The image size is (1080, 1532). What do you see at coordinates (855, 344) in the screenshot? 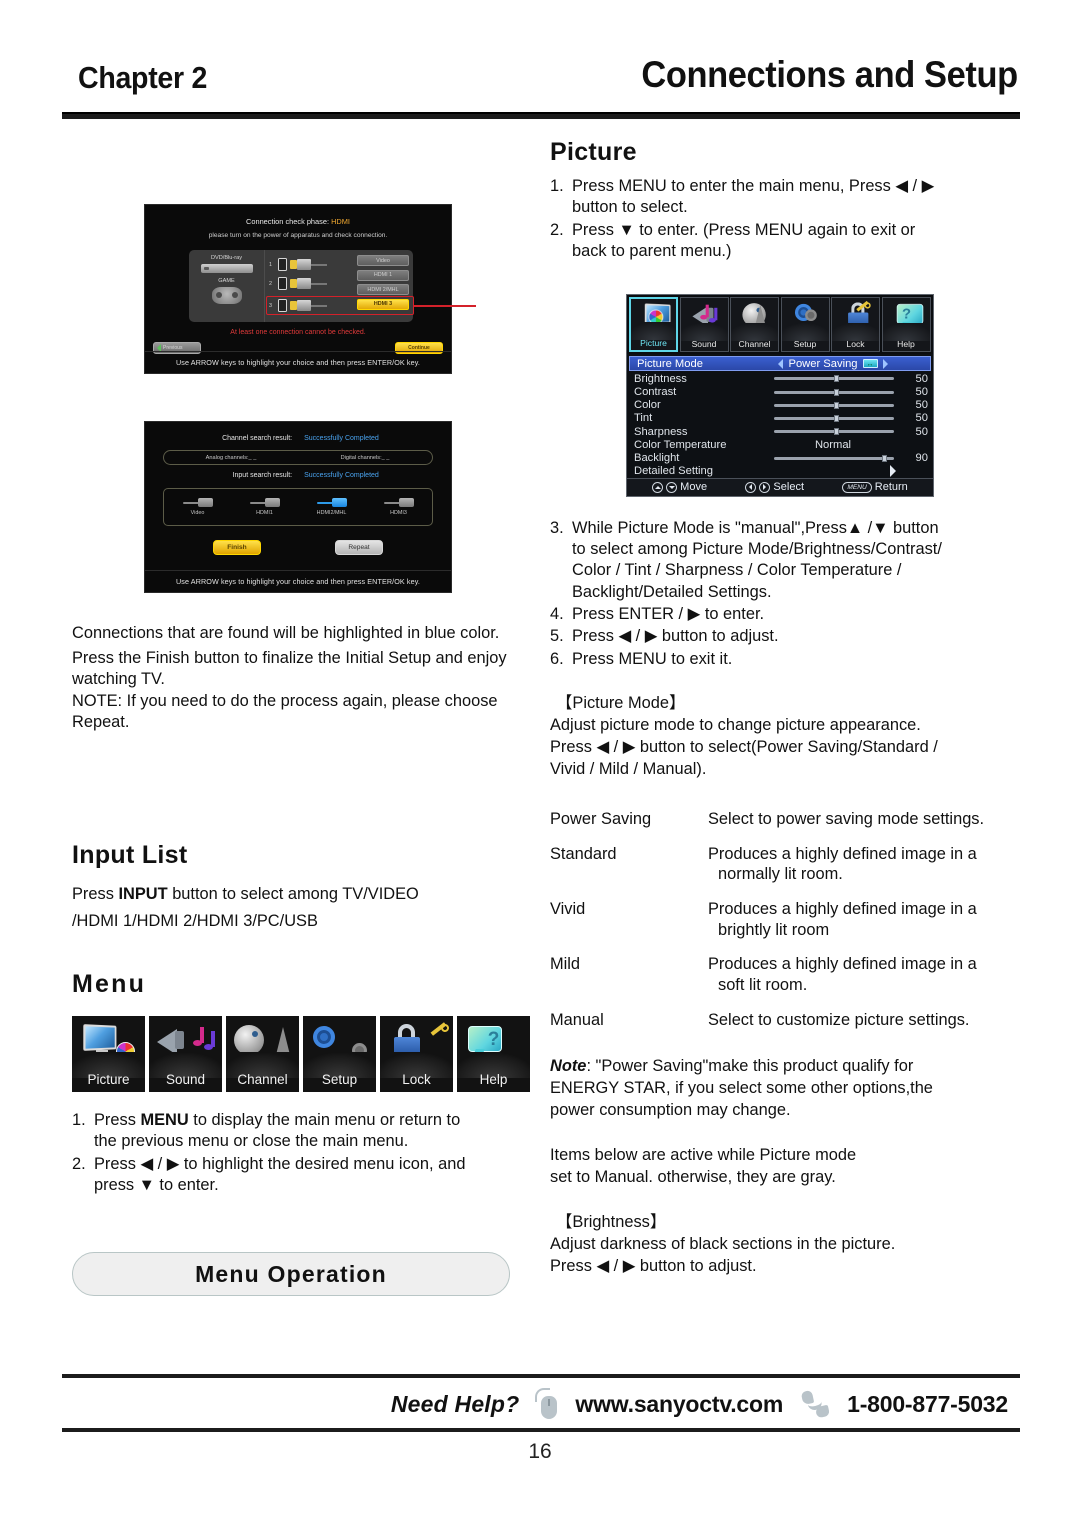
I see `osd-tab-label: Lock` at bounding box center [855, 344].